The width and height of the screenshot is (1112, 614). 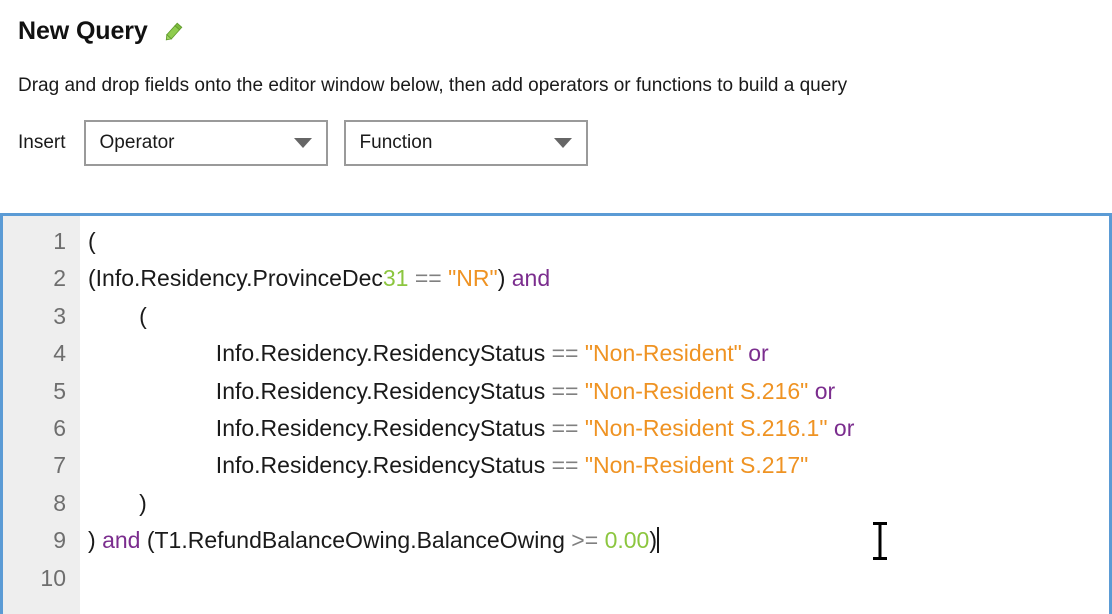 What do you see at coordinates (59, 427) in the screenshot?
I see `line-number: 6` at bounding box center [59, 427].